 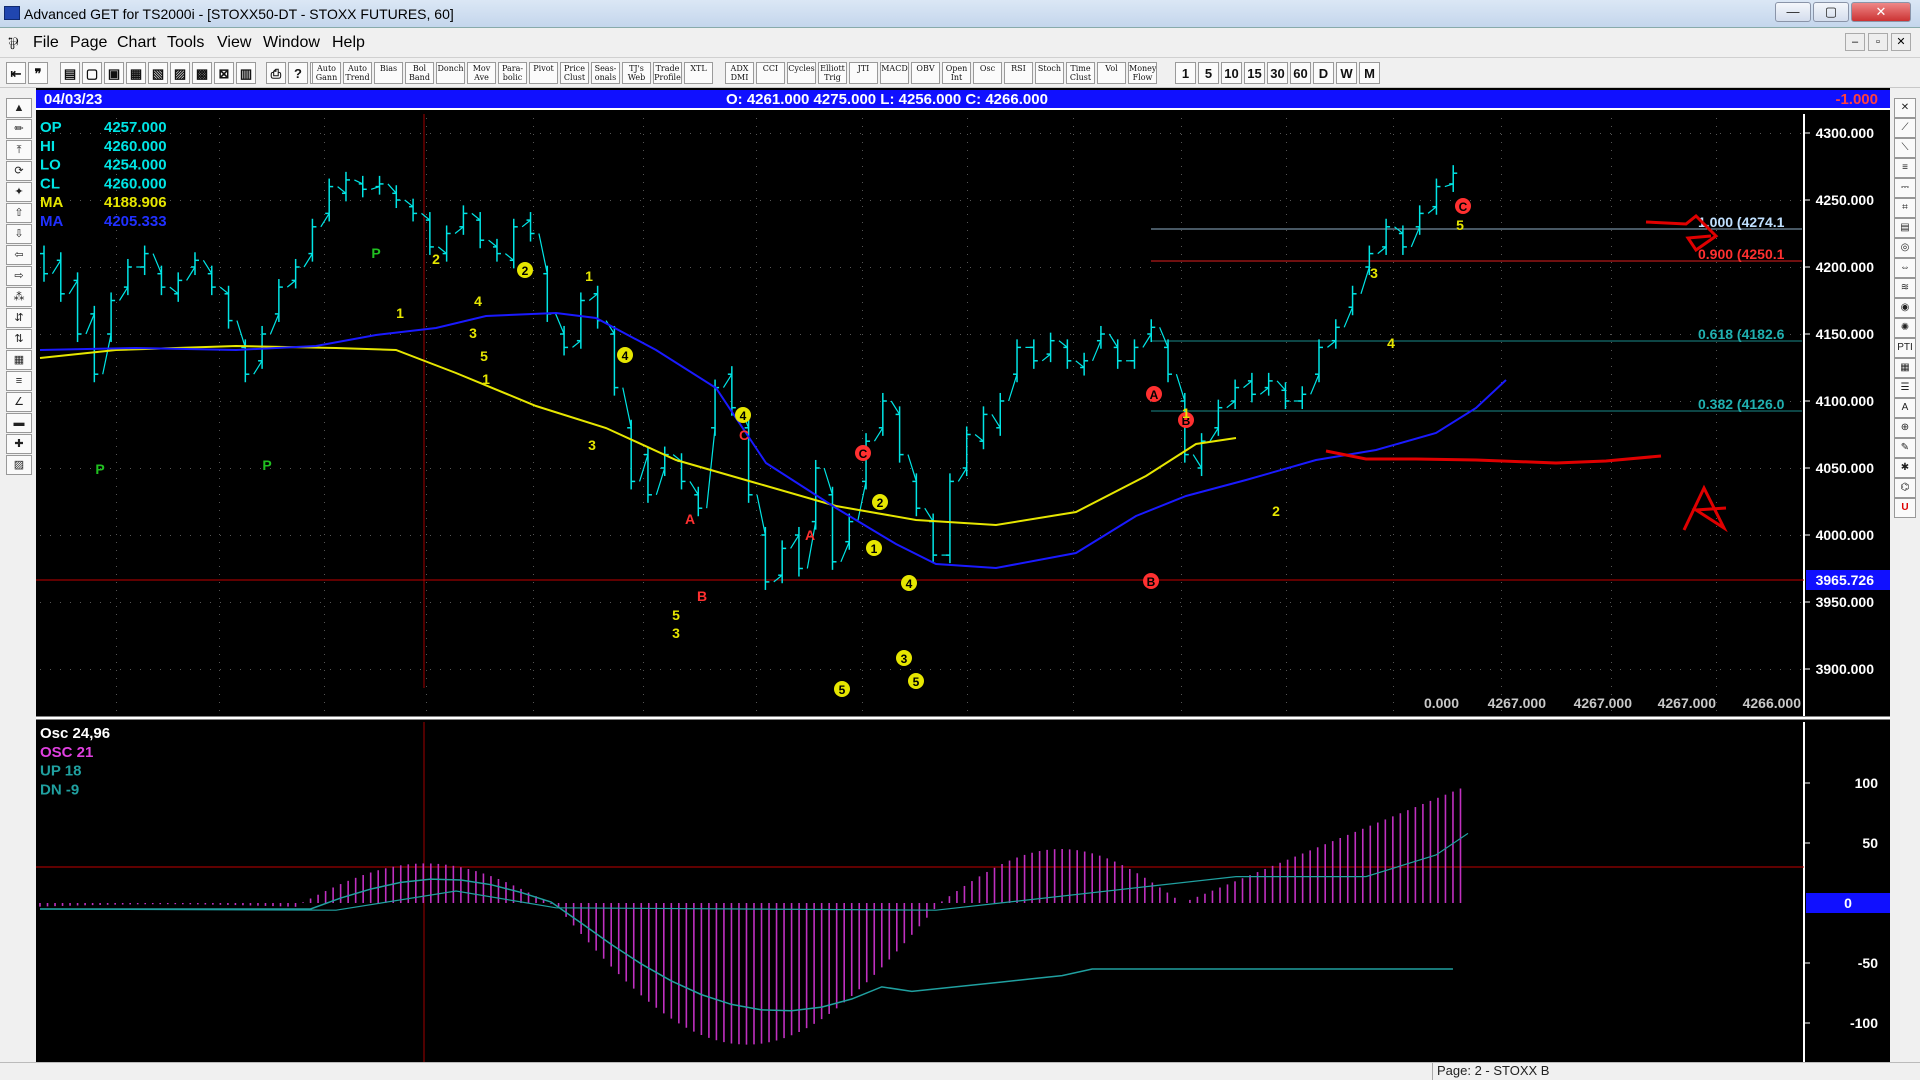 I want to click on study-button-trade-profile: Trade Profile, so click(x=667, y=73).